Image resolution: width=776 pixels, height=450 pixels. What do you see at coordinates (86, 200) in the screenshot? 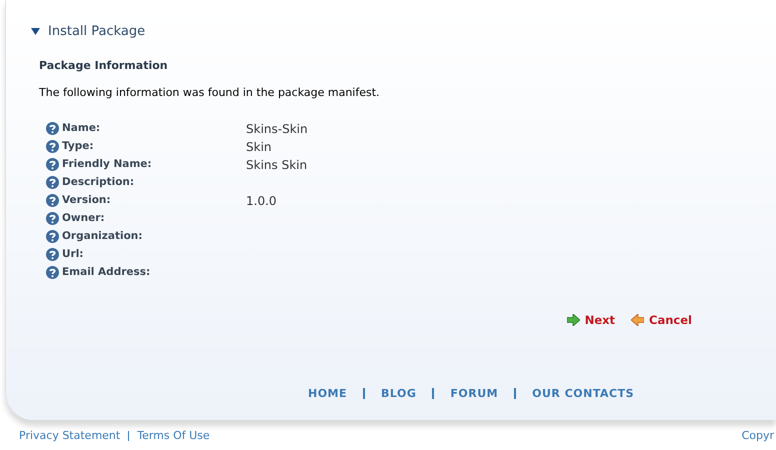
I see `field-label: Version:` at bounding box center [86, 200].